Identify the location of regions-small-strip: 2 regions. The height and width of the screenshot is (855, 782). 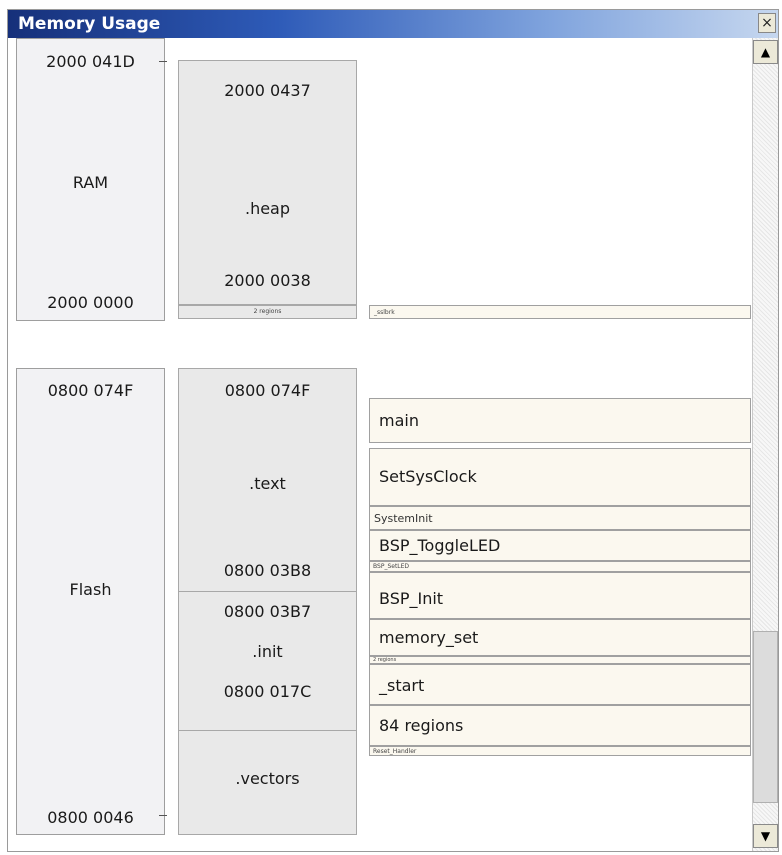
(560, 660).